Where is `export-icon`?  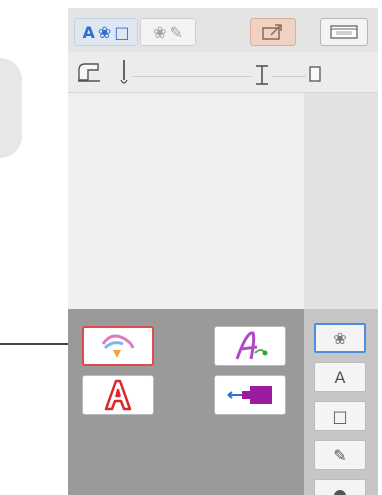 export-icon is located at coordinates (272, 32).